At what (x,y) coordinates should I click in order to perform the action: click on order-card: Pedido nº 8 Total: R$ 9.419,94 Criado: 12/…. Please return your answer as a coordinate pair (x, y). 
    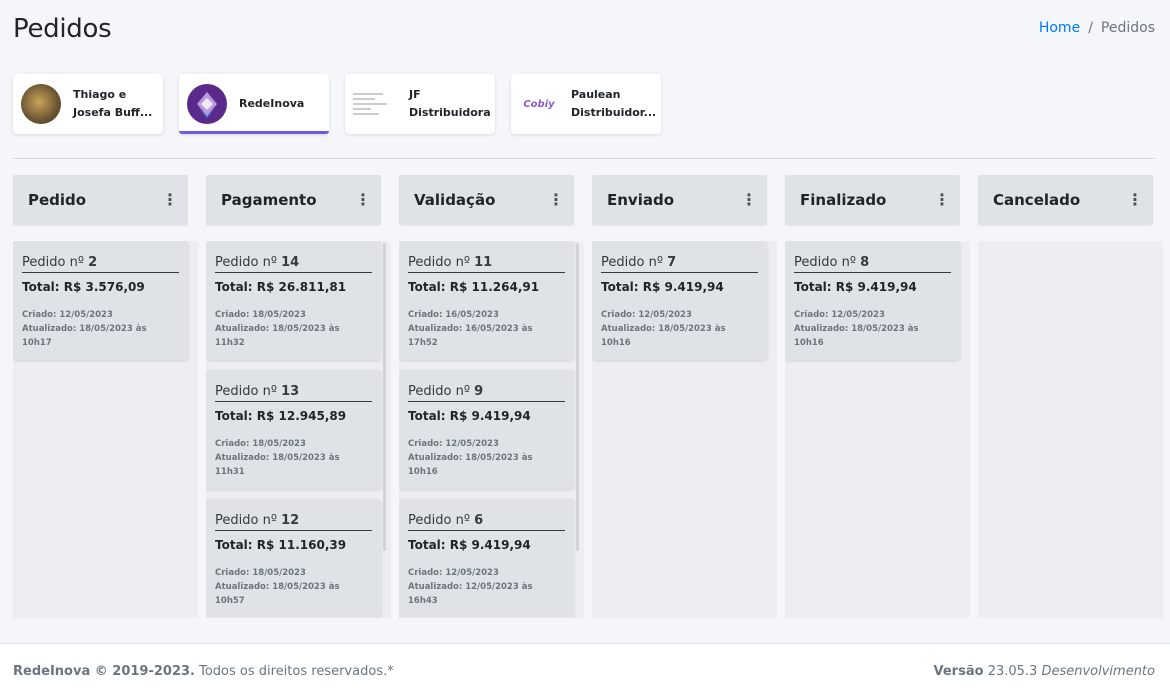
    Looking at the image, I should click on (872, 300).